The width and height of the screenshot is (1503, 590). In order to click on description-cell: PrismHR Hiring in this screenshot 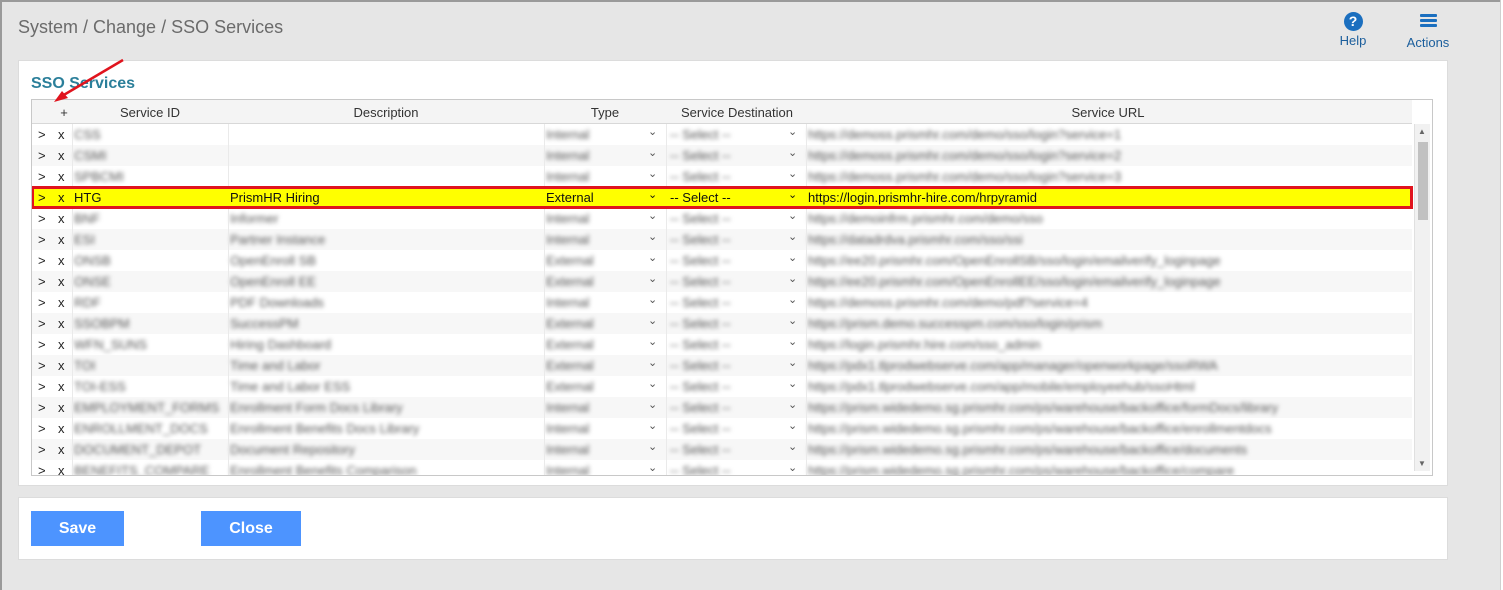, I will do `click(386, 197)`.